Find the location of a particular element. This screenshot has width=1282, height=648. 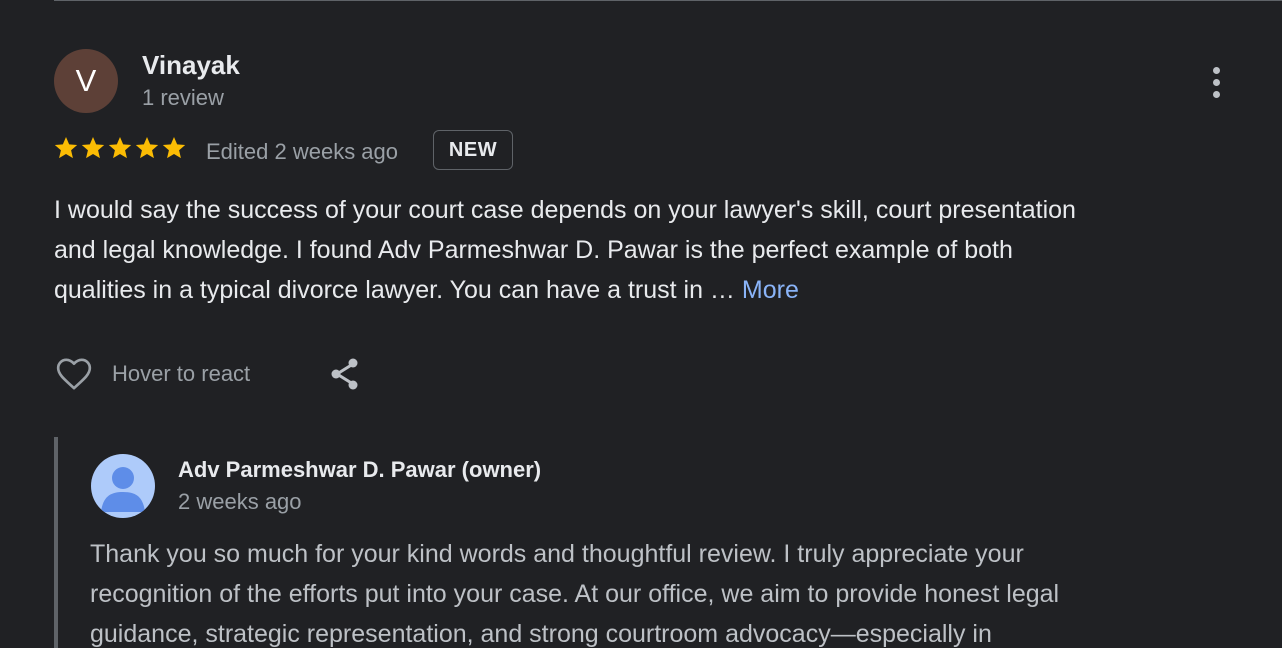

react-button: Hover to react is located at coordinates (151, 374).